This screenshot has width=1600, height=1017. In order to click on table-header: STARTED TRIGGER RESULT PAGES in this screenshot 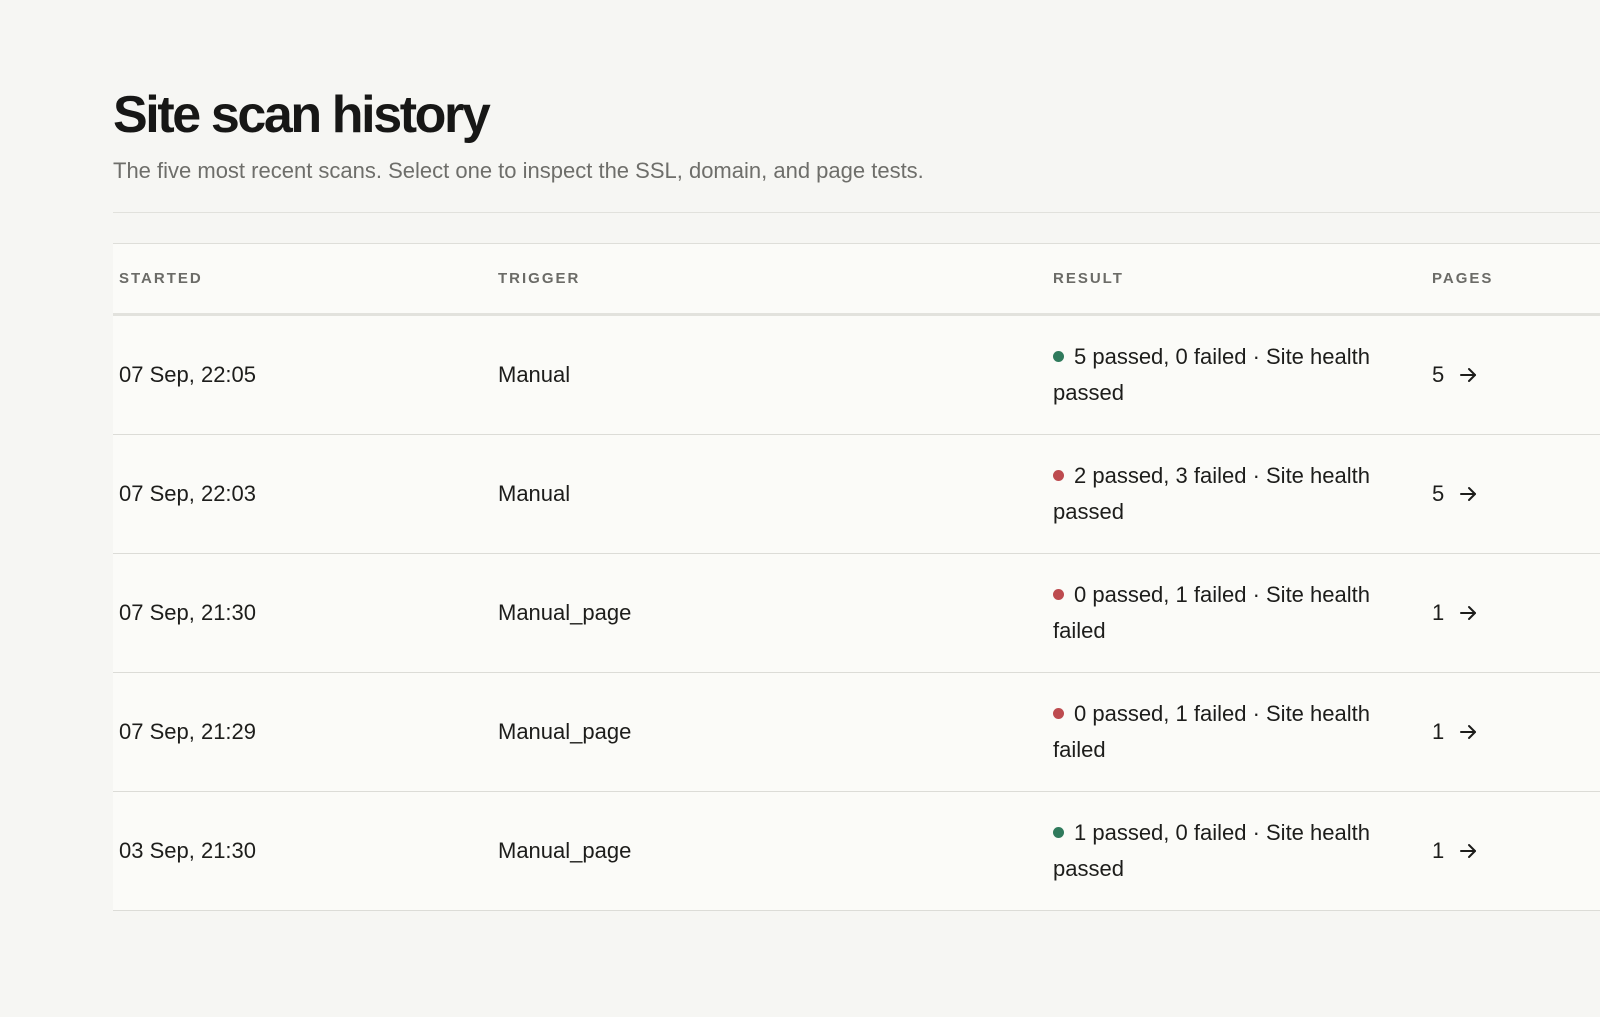, I will do `click(856, 280)`.